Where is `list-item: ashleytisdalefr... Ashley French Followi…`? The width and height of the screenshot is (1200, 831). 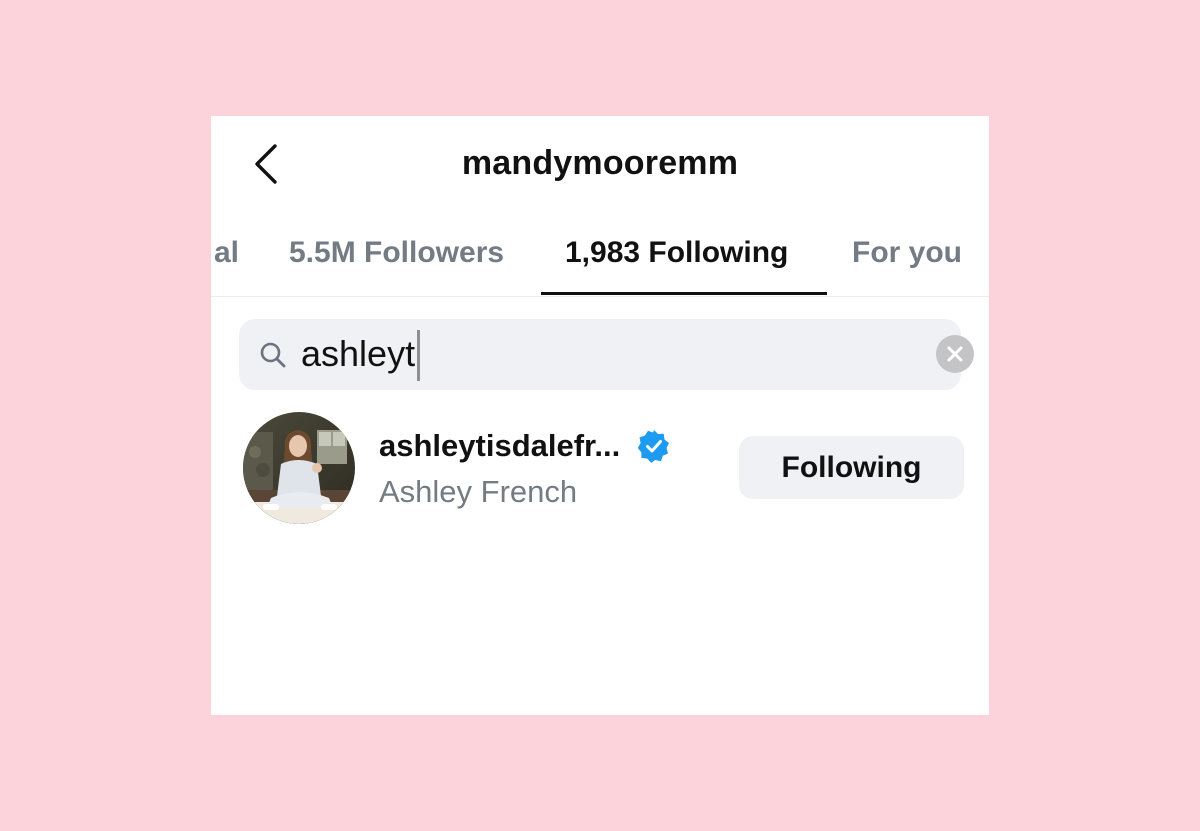
list-item: ashleytisdalefr... Ashley French Followi… is located at coordinates (600, 471).